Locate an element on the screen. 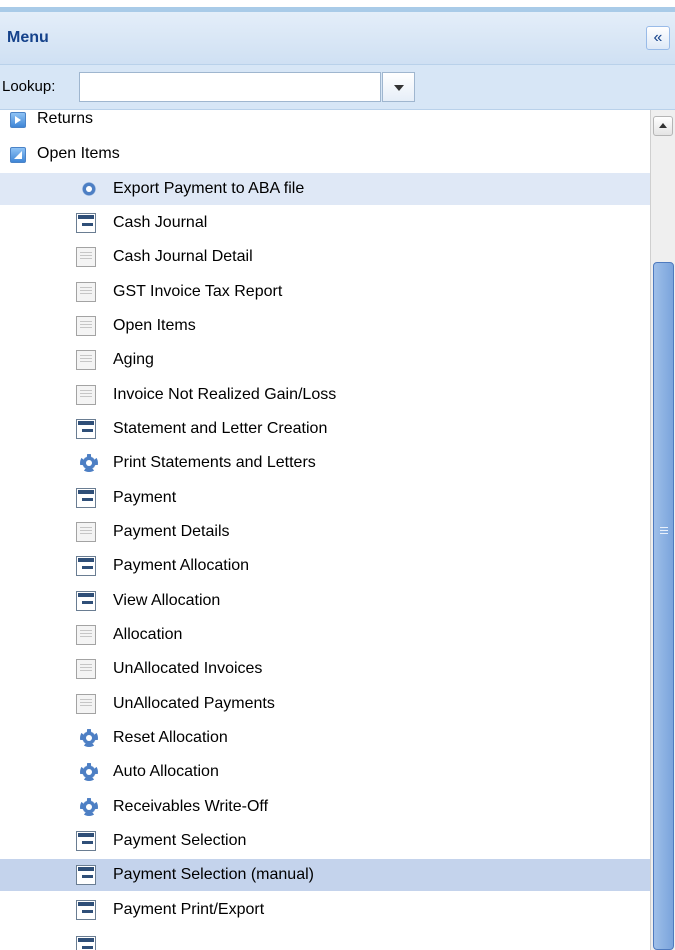 The image size is (675, 950). tree-folder-open-items: Open Items is located at coordinates (325, 154).